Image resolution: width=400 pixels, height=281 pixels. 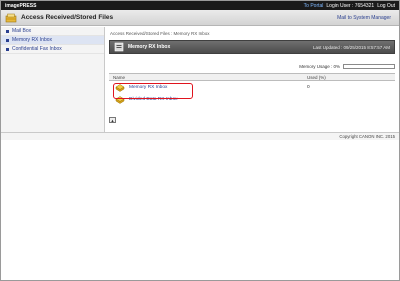 What do you see at coordinates (67, 17) in the screenshot?
I see `page-title: Access Received/Stored Files` at bounding box center [67, 17].